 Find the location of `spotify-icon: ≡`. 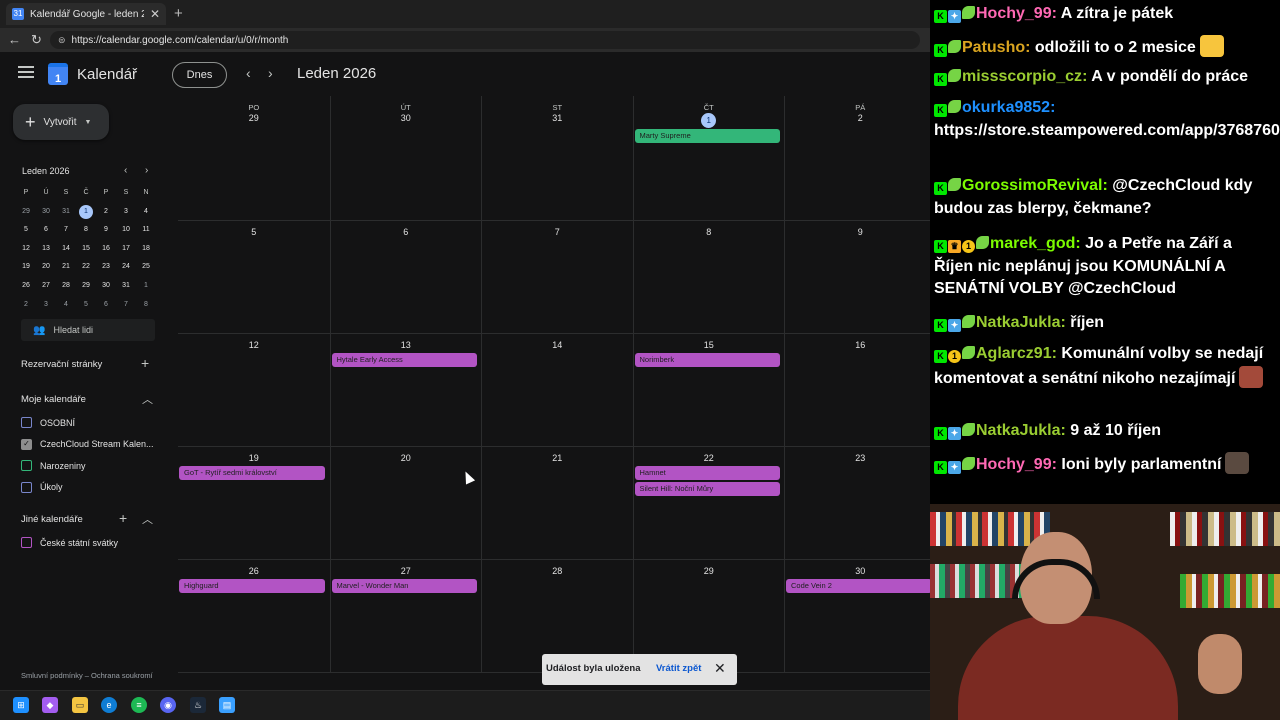

spotify-icon: ≡ is located at coordinates (139, 705).